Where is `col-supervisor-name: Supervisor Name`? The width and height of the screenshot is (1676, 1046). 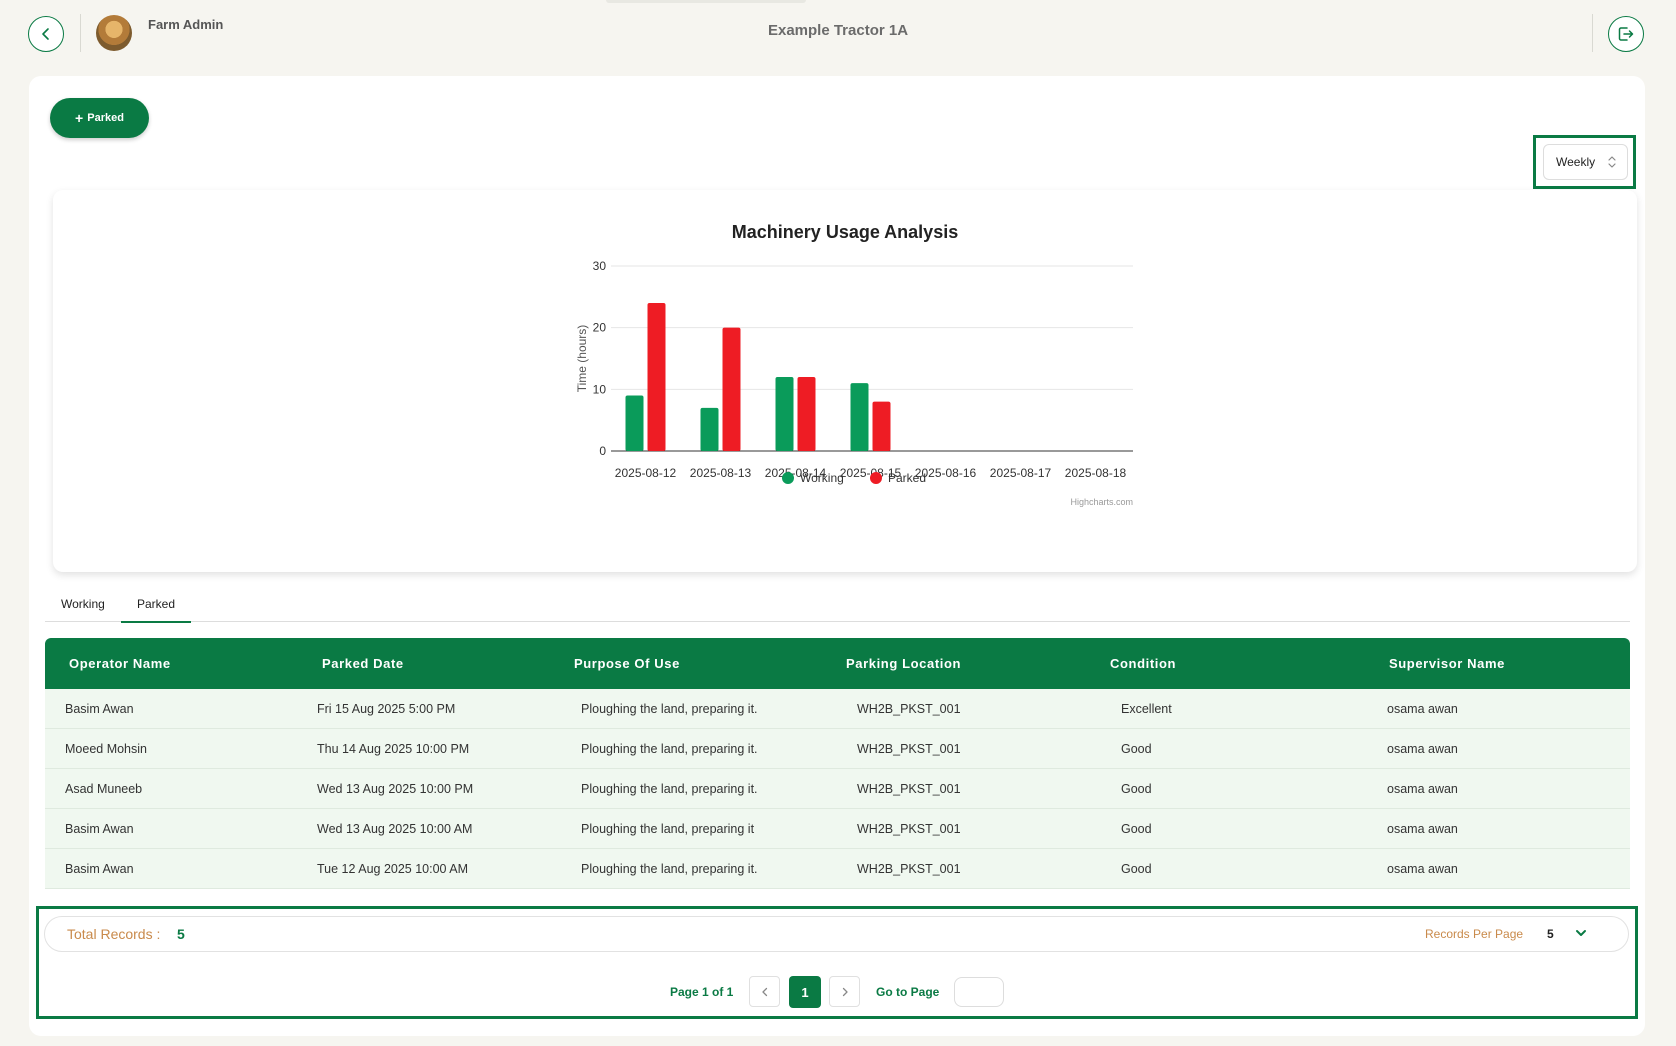 col-supervisor-name: Supervisor Name is located at coordinates (1447, 663).